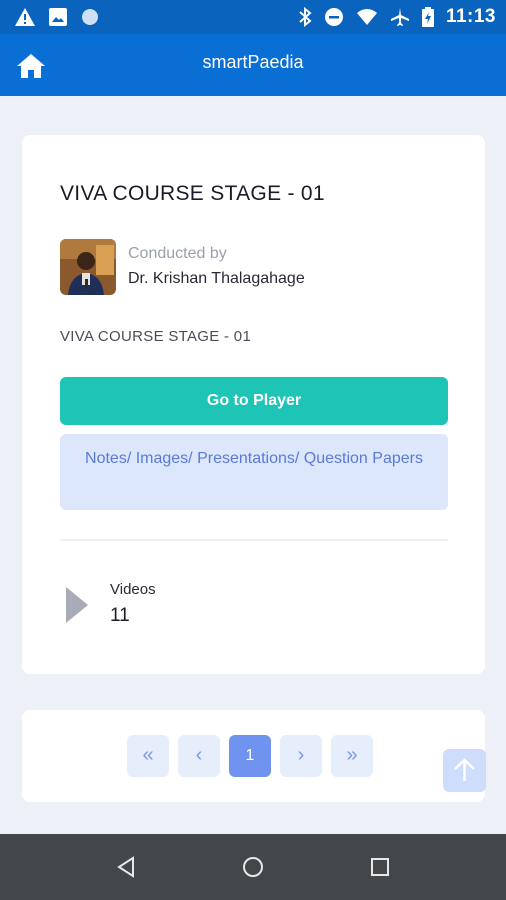 This screenshot has width=506, height=900. I want to click on divider, so click(254, 540).